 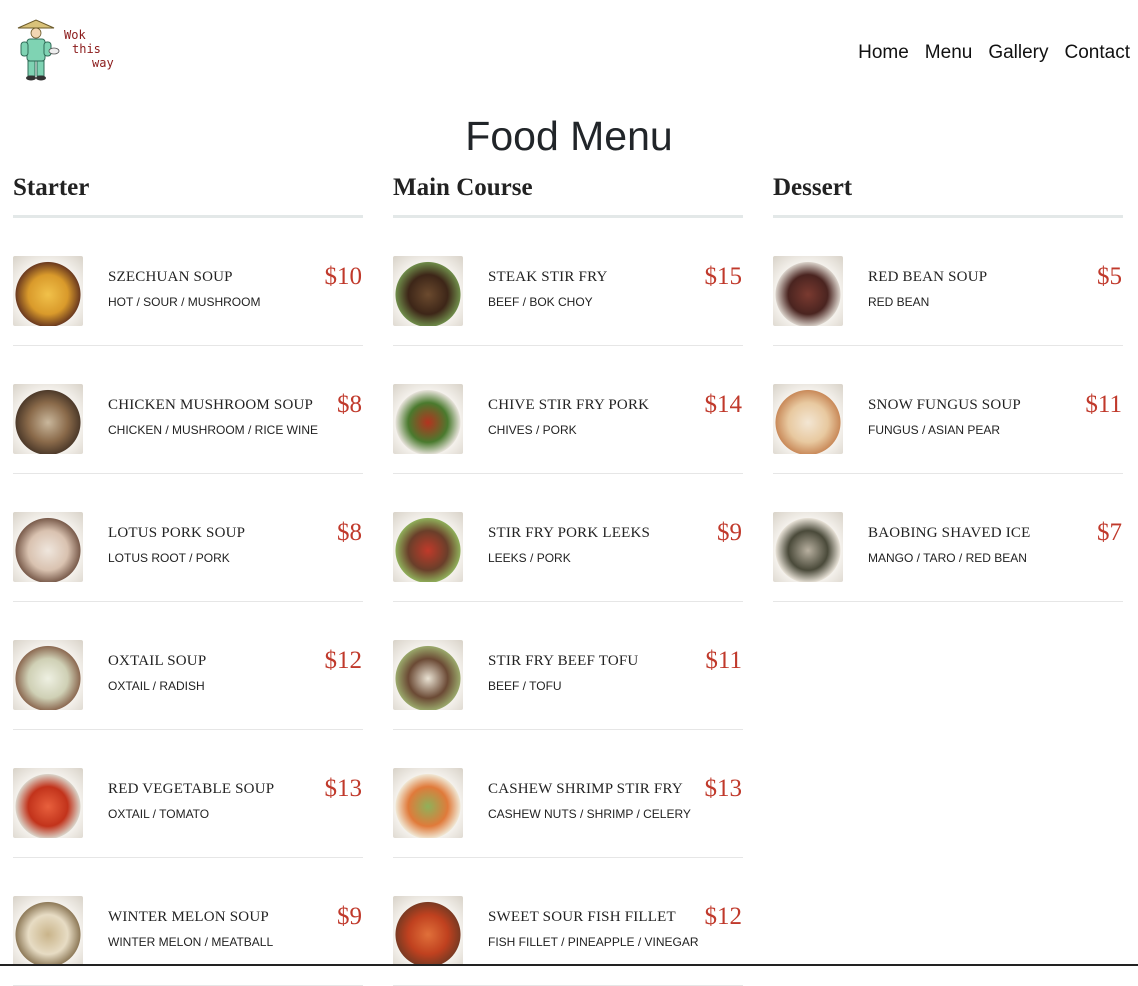 What do you see at coordinates (156, 686) in the screenshot?
I see `dish-ingredients: OXTAIL / RADISH` at bounding box center [156, 686].